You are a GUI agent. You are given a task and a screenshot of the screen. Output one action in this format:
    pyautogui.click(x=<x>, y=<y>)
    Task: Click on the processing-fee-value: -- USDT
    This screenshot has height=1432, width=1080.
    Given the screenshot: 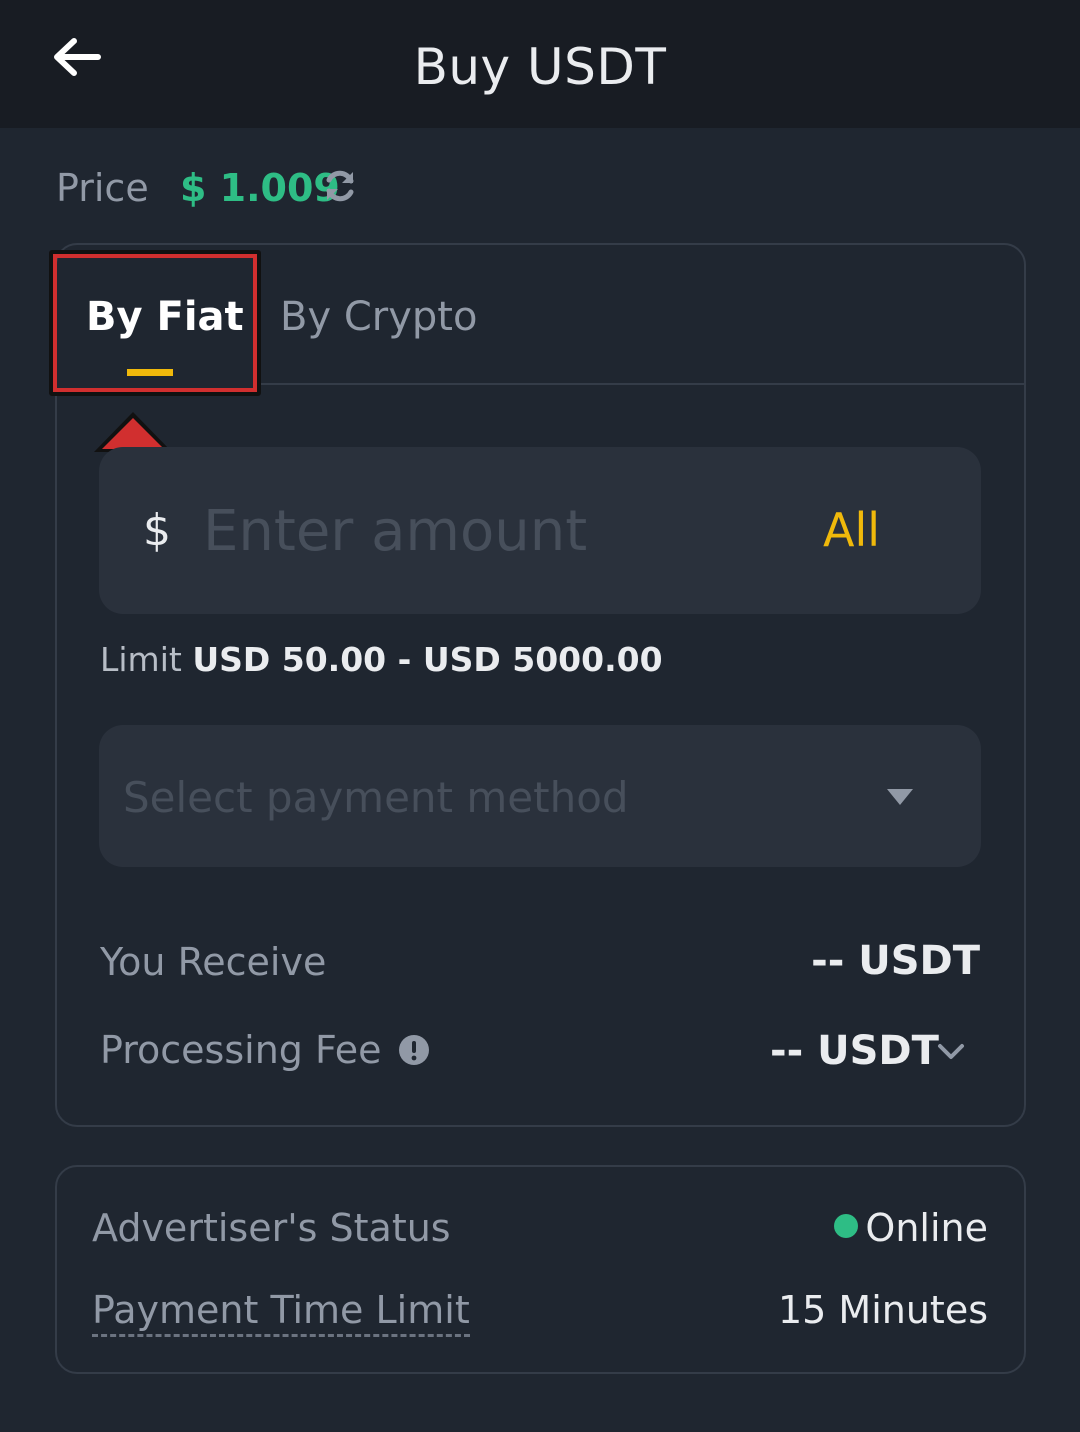 What is the action you would take?
    pyautogui.click(x=854, y=1051)
    